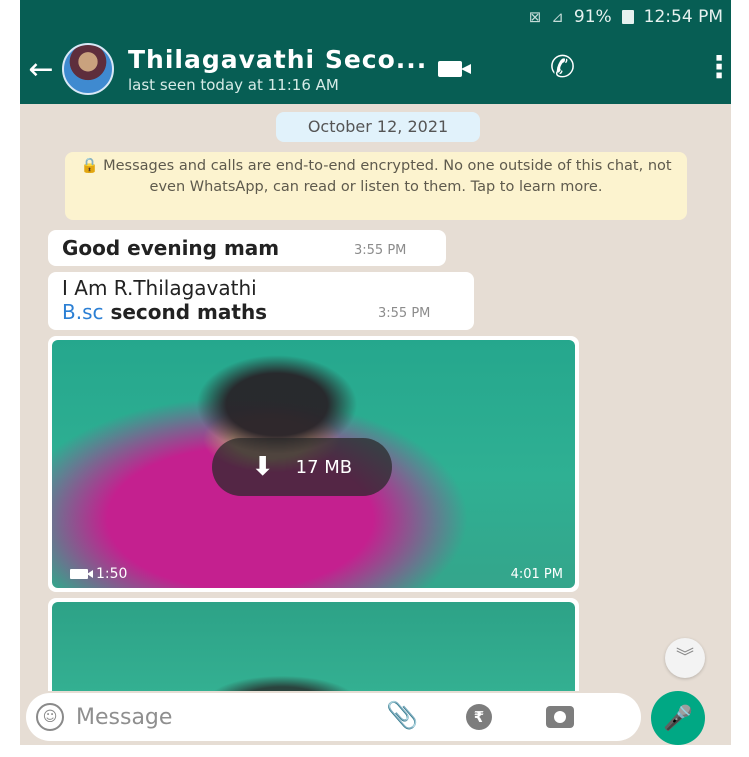 The height and width of the screenshot is (757, 749). I want to click on mic-icon: 🎤, so click(678, 718).